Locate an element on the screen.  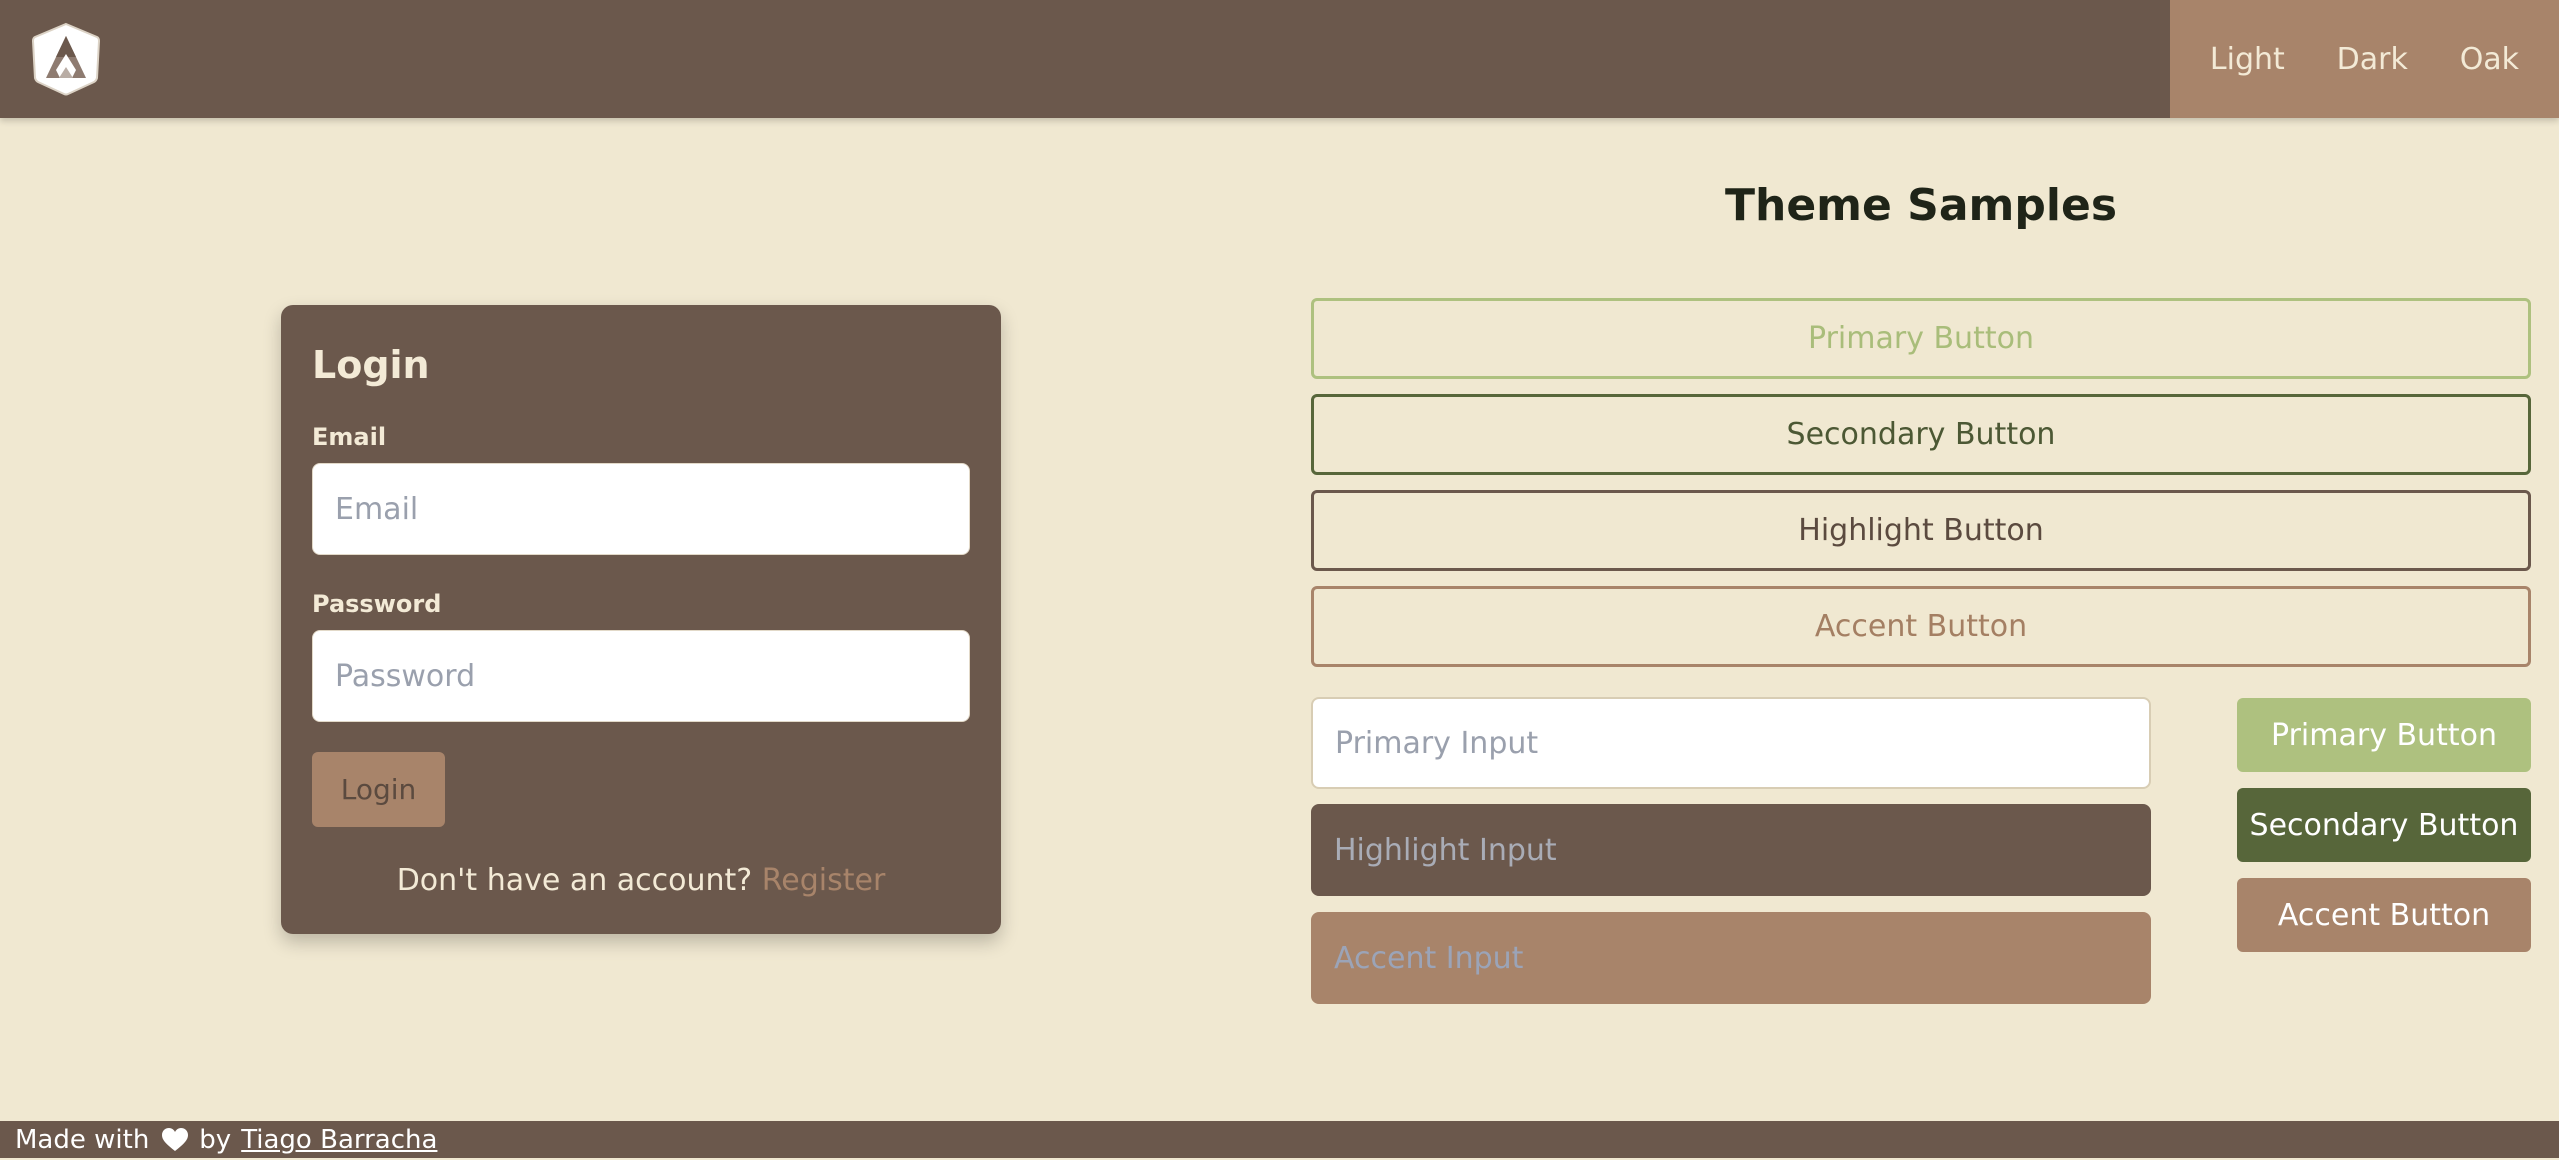
accent-outline-button: Accent Button is located at coordinates (1921, 626).